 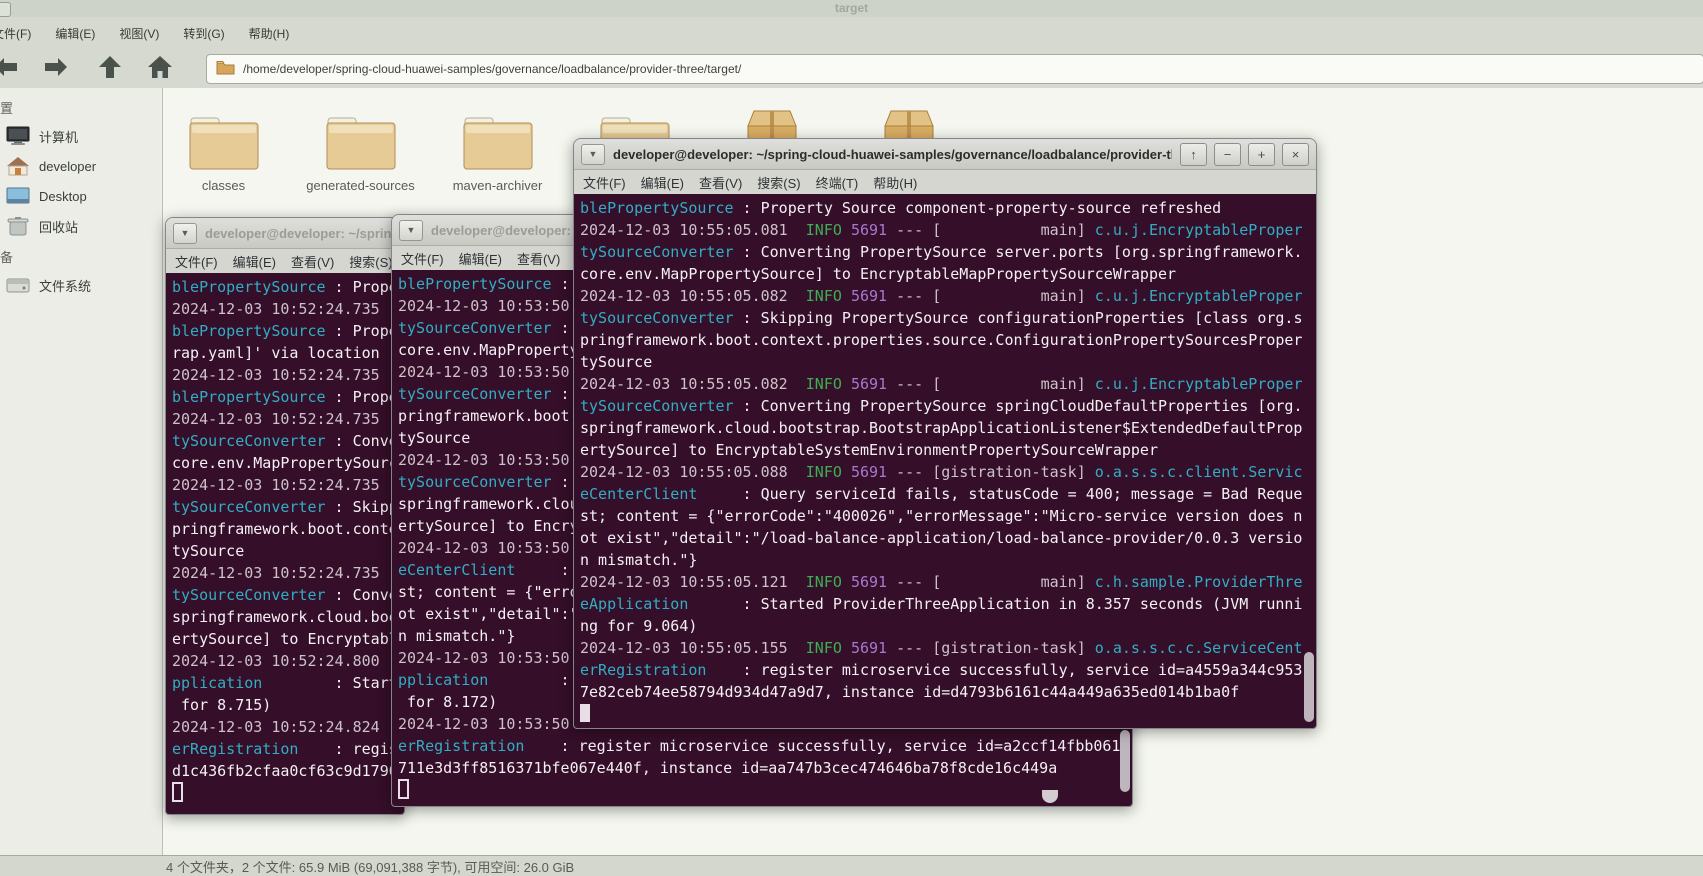 What do you see at coordinates (276, 727) in the screenshot?
I see `terminal-line: 2024-12-03 10:52:24.824` at bounding box center [276, 727].